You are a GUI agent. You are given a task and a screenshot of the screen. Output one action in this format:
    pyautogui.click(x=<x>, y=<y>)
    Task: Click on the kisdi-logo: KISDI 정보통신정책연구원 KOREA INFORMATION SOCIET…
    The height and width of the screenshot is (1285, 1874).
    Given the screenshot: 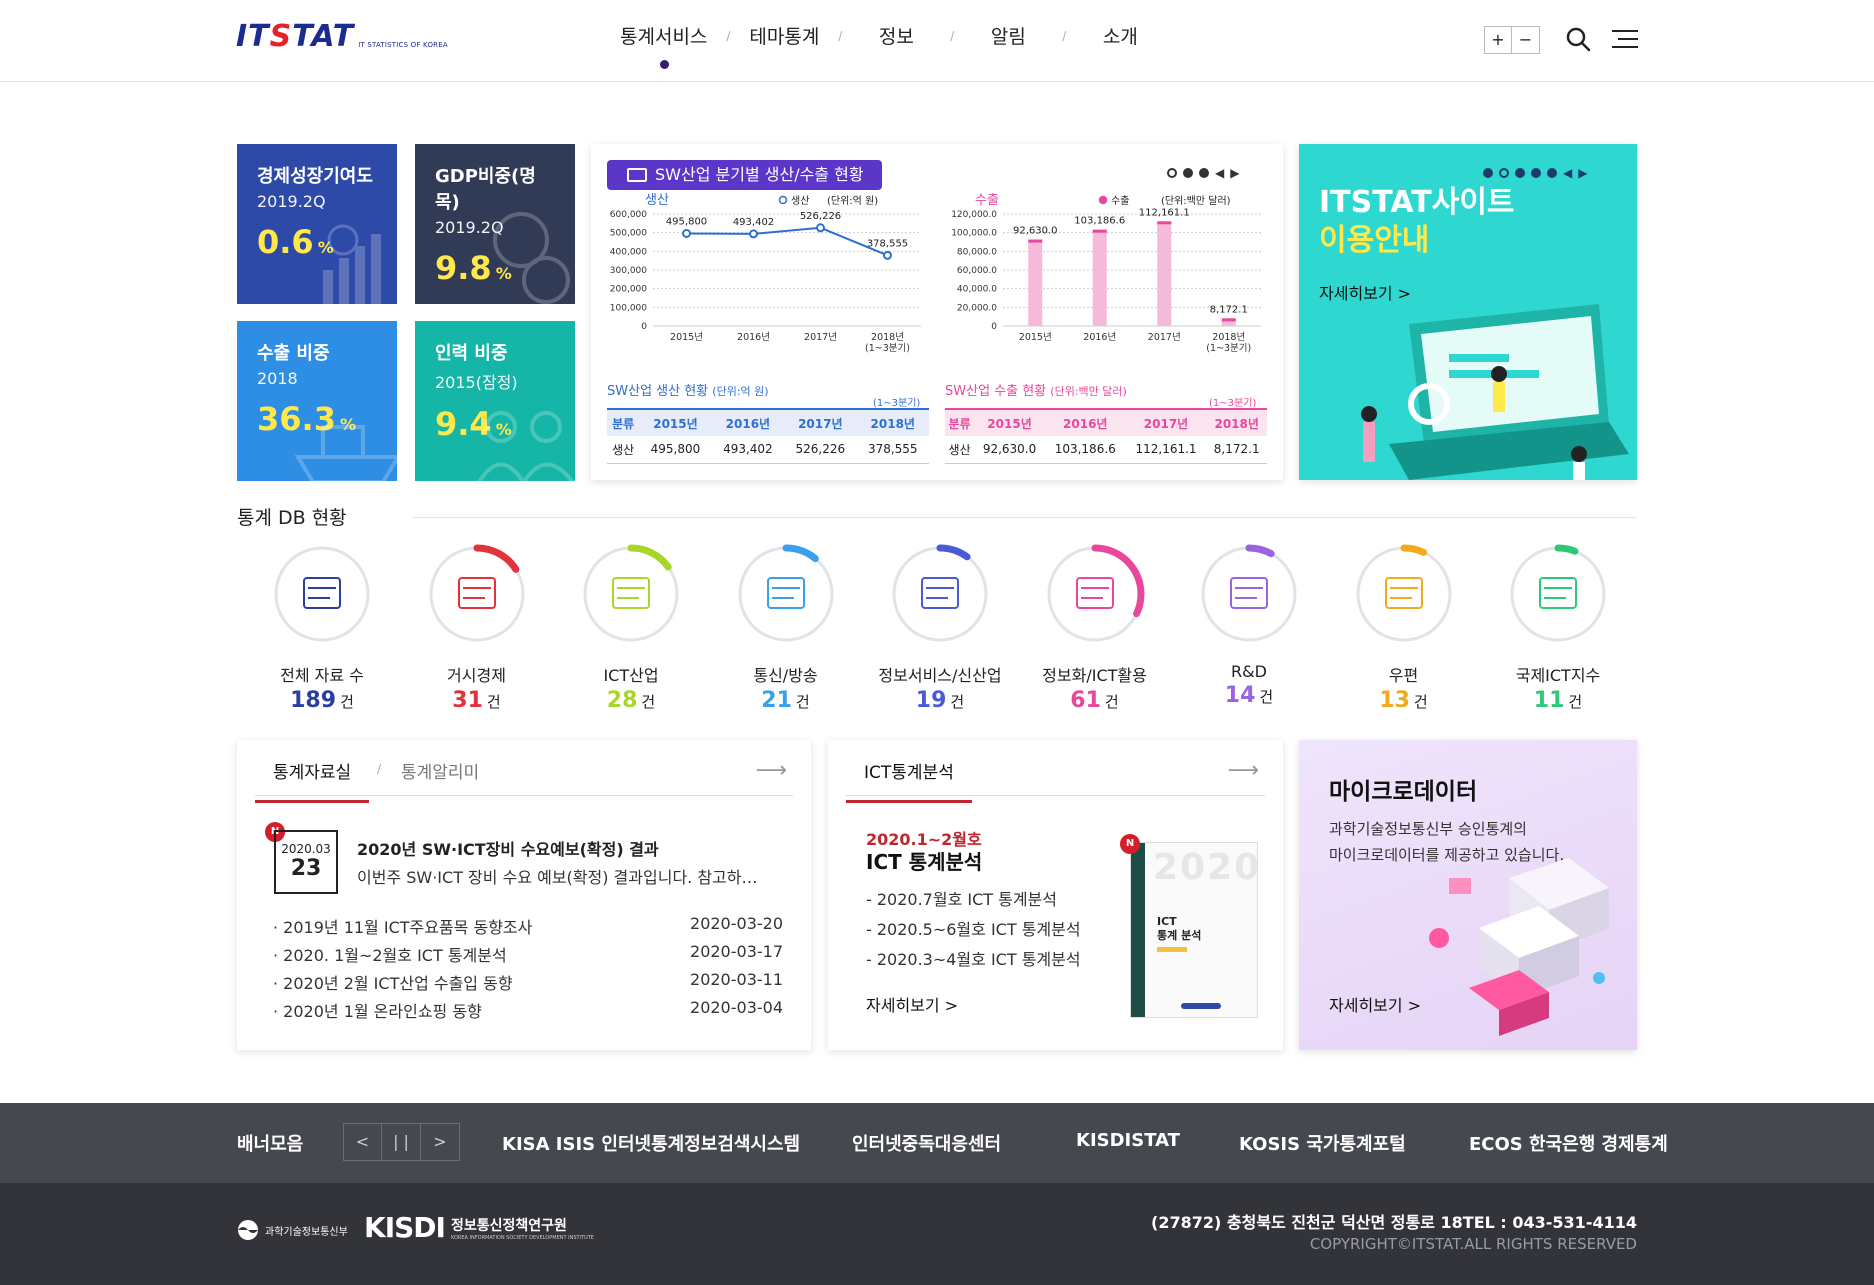 What is the action you would take?
    pyautogui.click(x=479, y=1227)
    